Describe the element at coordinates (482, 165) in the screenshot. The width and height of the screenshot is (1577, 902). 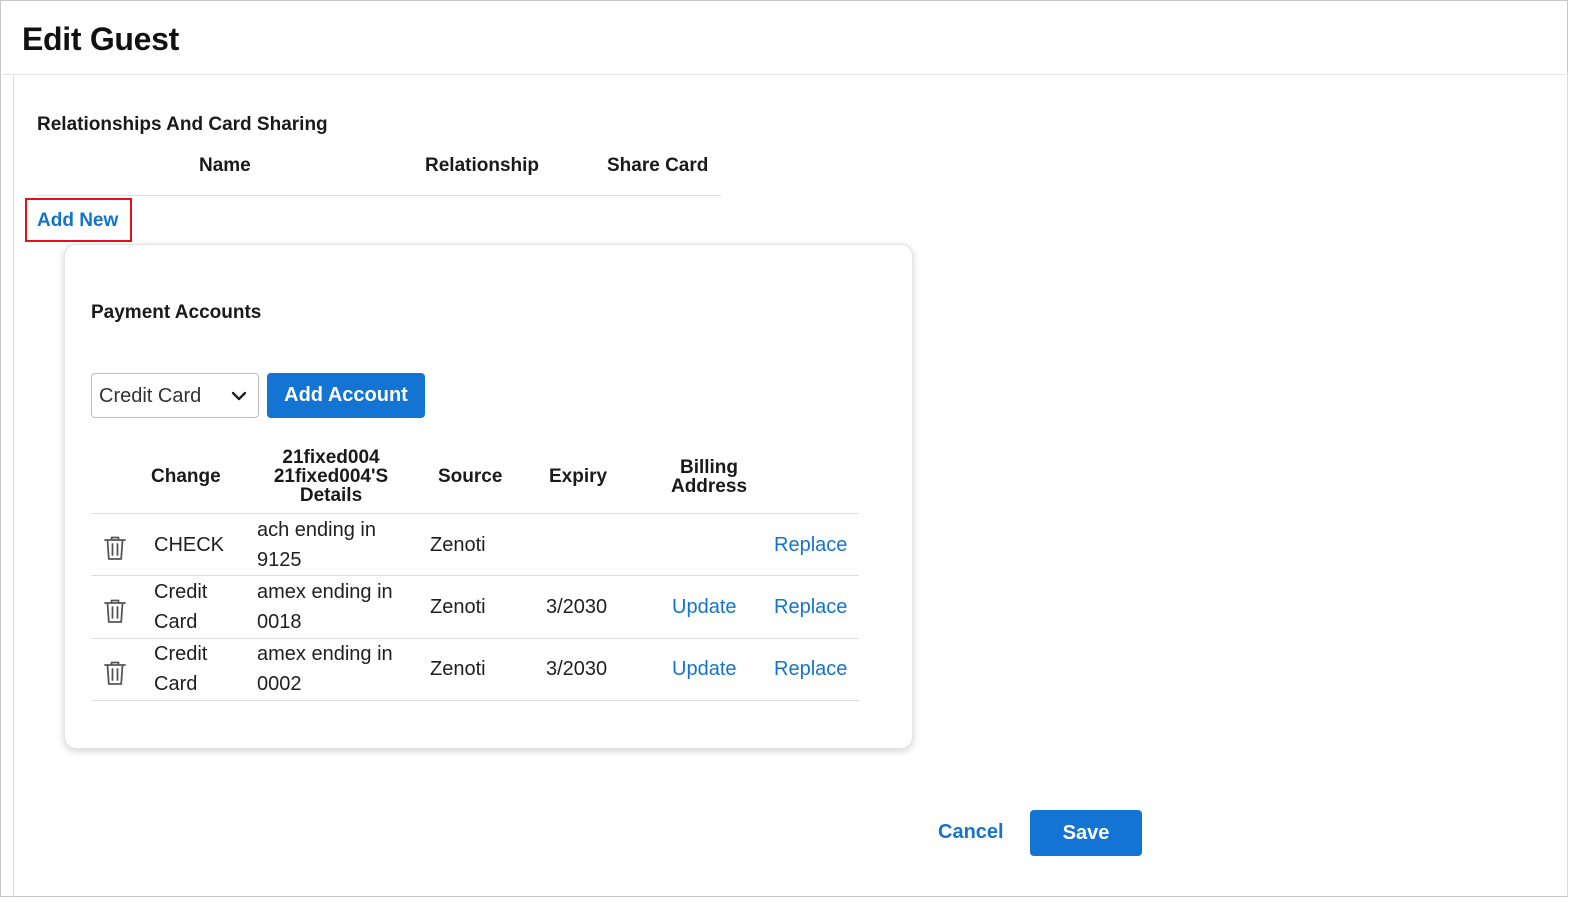
I see `relationships-column-relationship: Relationship` at that location.